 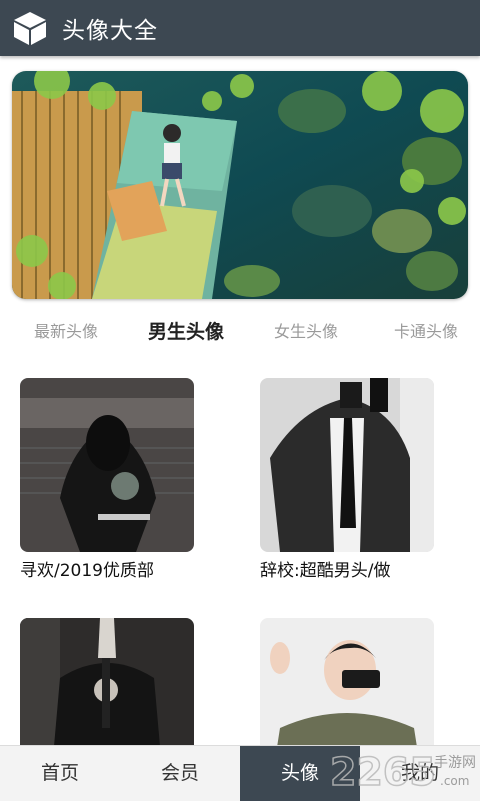 What do you see at coordinates (423, 332) in the screenshot?
I see `tab-cartoon: 卡通头像` at bounding box center [423, 332].